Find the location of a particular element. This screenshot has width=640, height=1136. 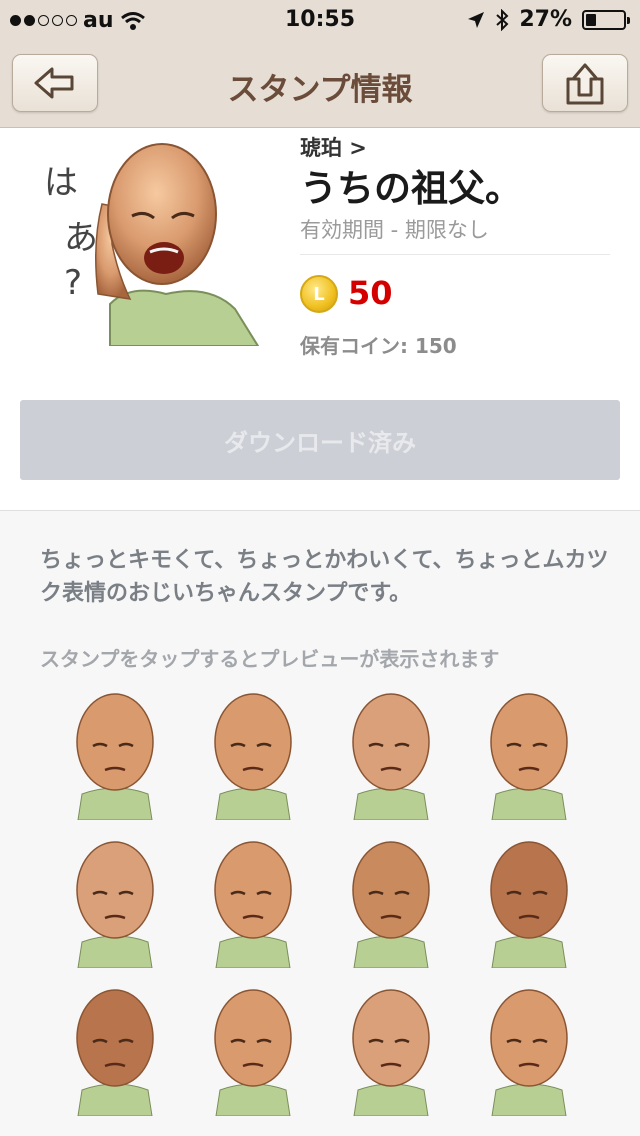

share-icon is located at coordinates (585, 84).